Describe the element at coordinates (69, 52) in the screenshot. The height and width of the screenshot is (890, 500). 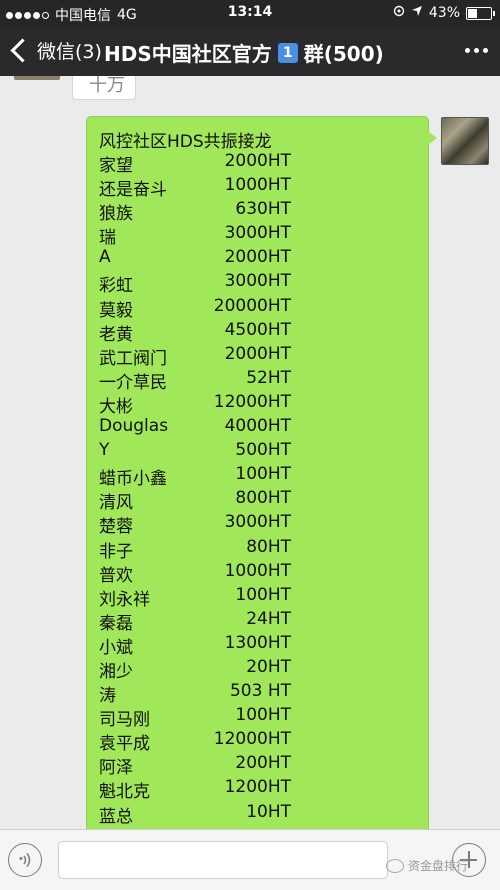
I see `back-label: 微信(3)` at that location.